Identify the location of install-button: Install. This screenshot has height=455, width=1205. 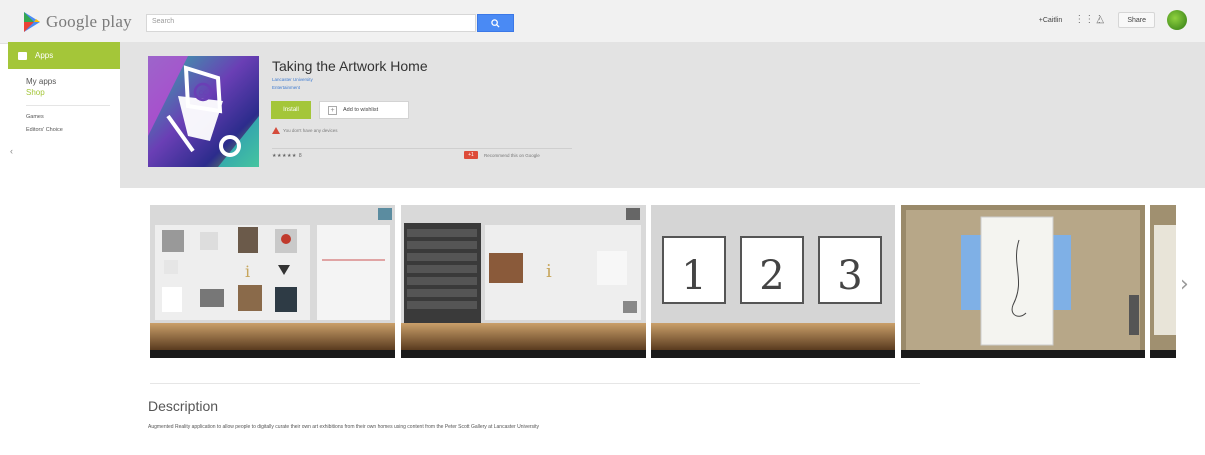
(291, 110).